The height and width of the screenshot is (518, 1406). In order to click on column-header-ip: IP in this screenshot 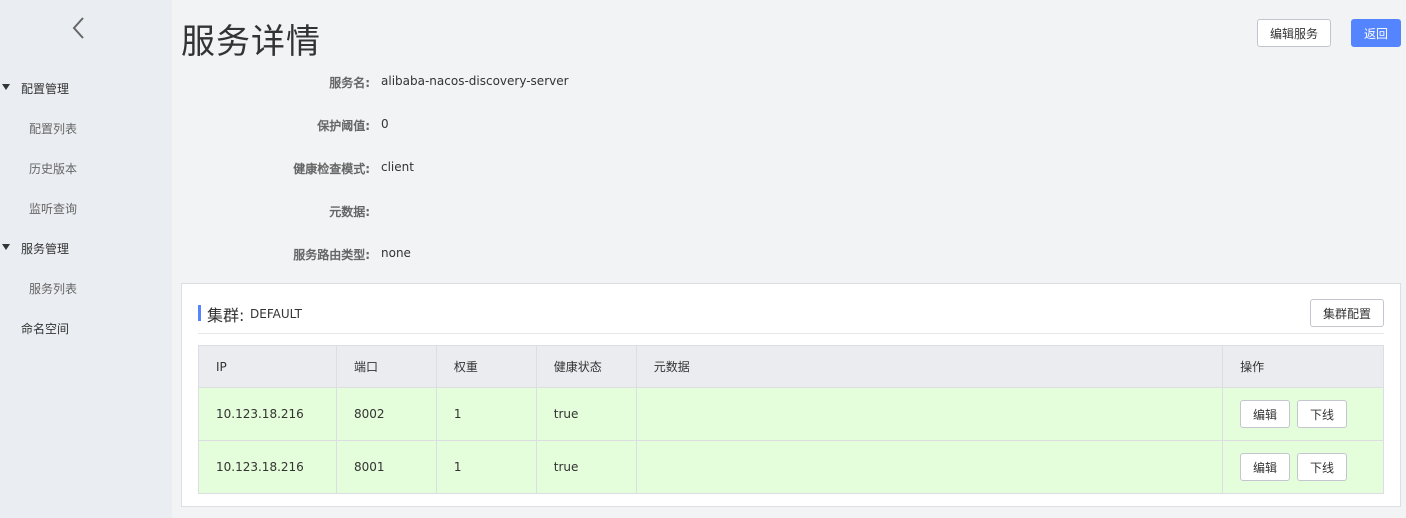, I will do `click(267, 366)`.